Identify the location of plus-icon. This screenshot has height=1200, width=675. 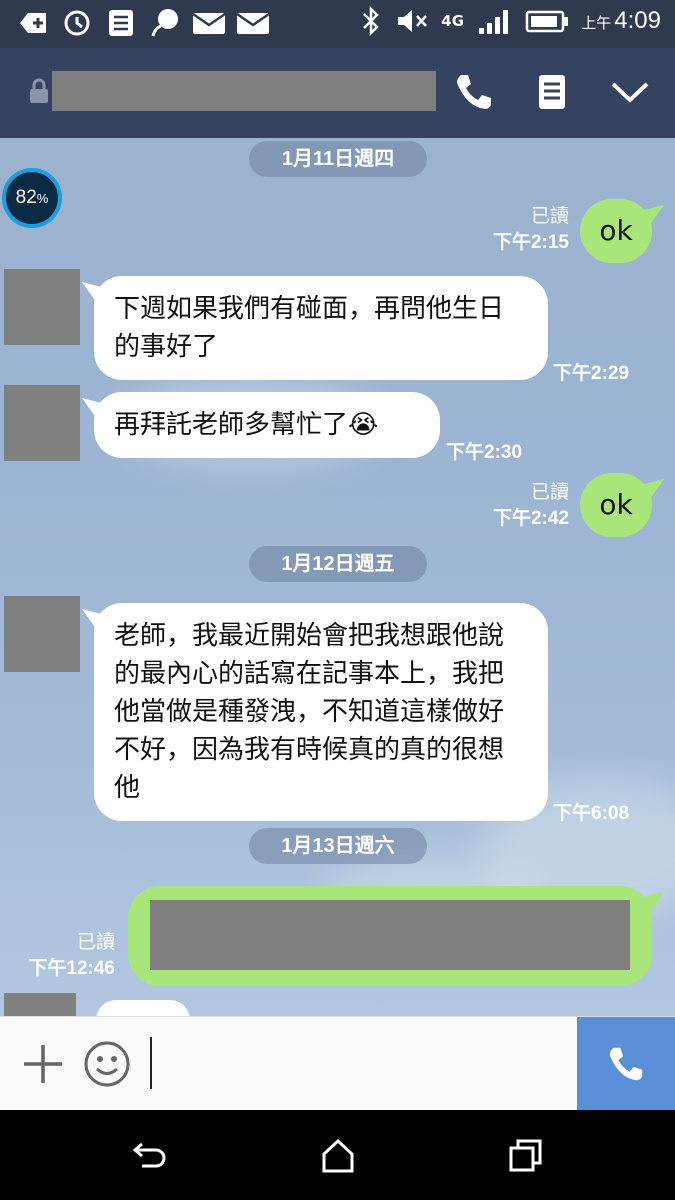
(43, 1064).